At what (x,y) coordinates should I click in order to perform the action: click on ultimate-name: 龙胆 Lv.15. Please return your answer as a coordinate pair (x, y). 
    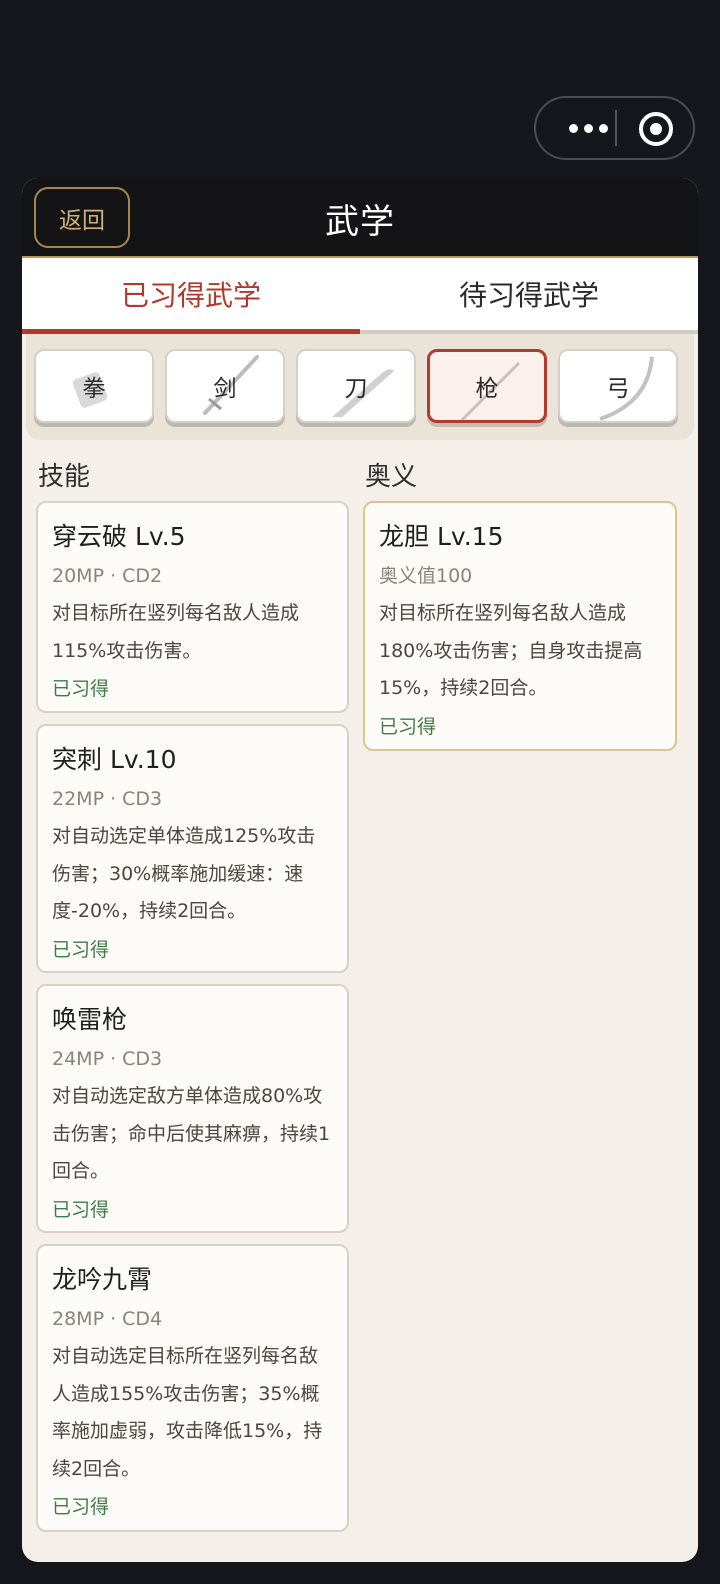
    Looking at the image, I should click on (441, 536).